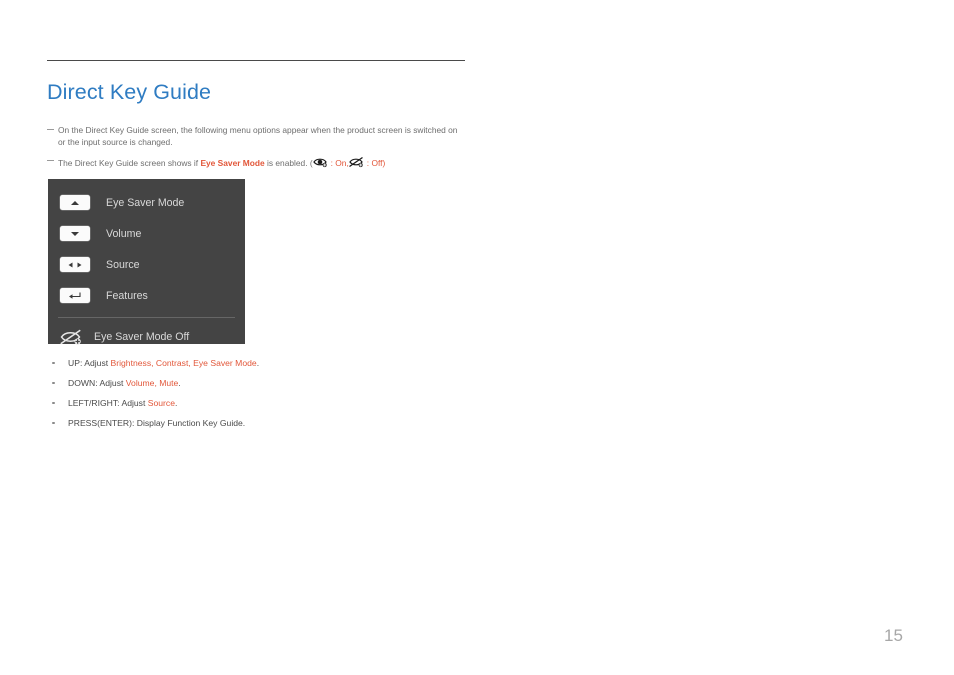  Describe the element at coordinates (75, 202) in the screenshot. I see `arrow-up-key-icon` at that location.